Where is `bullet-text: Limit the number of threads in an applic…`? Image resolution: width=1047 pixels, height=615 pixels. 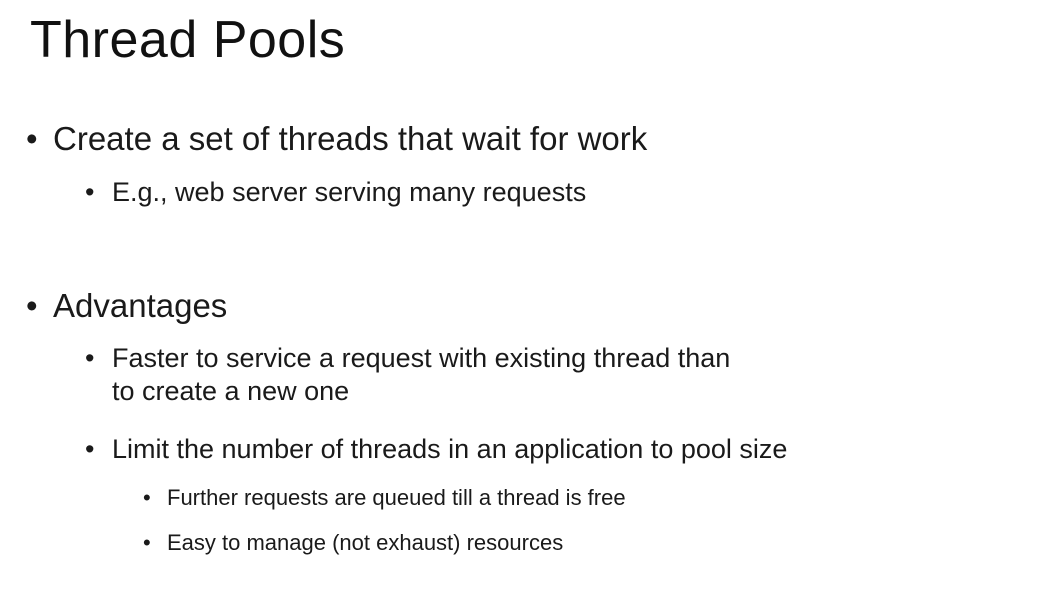
bullet-text: Limit the number of threads in an applic… is located at coordinates (450, 449).